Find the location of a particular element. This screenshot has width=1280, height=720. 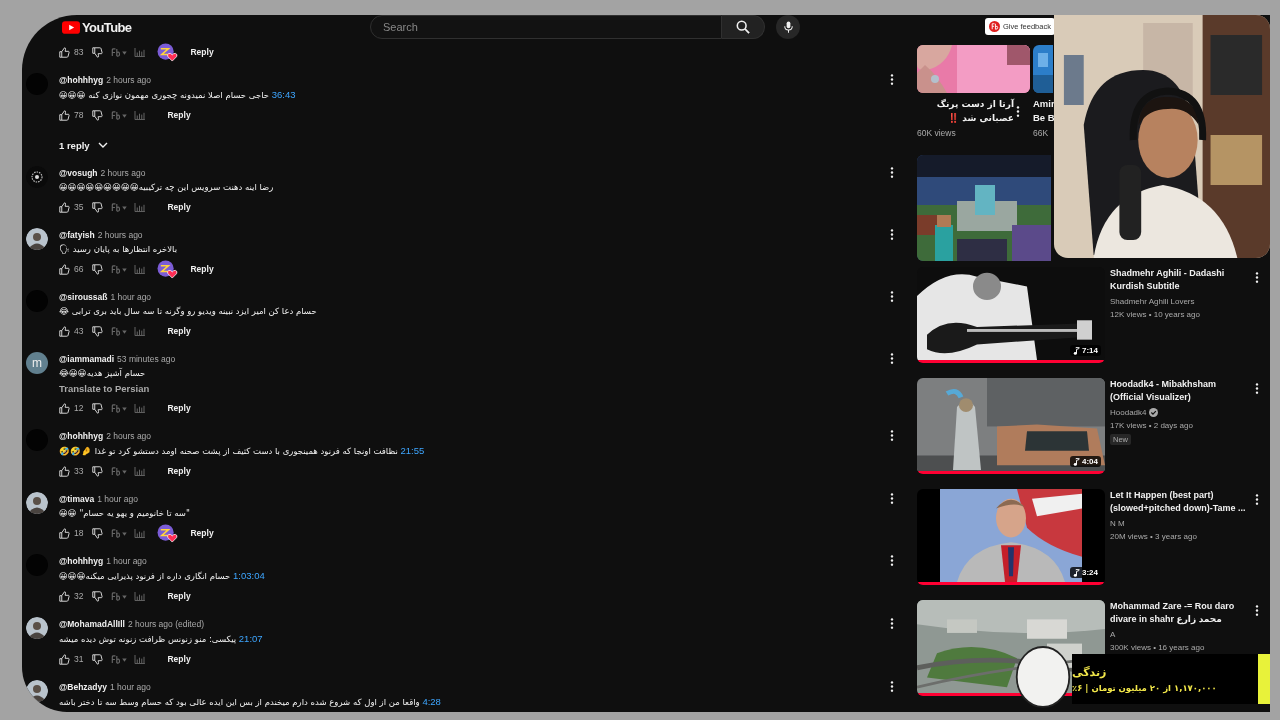

video-title: Mohammad Zare -= Rou daro divare in shahr محمد زارع is located at coordinates (1180, 613).